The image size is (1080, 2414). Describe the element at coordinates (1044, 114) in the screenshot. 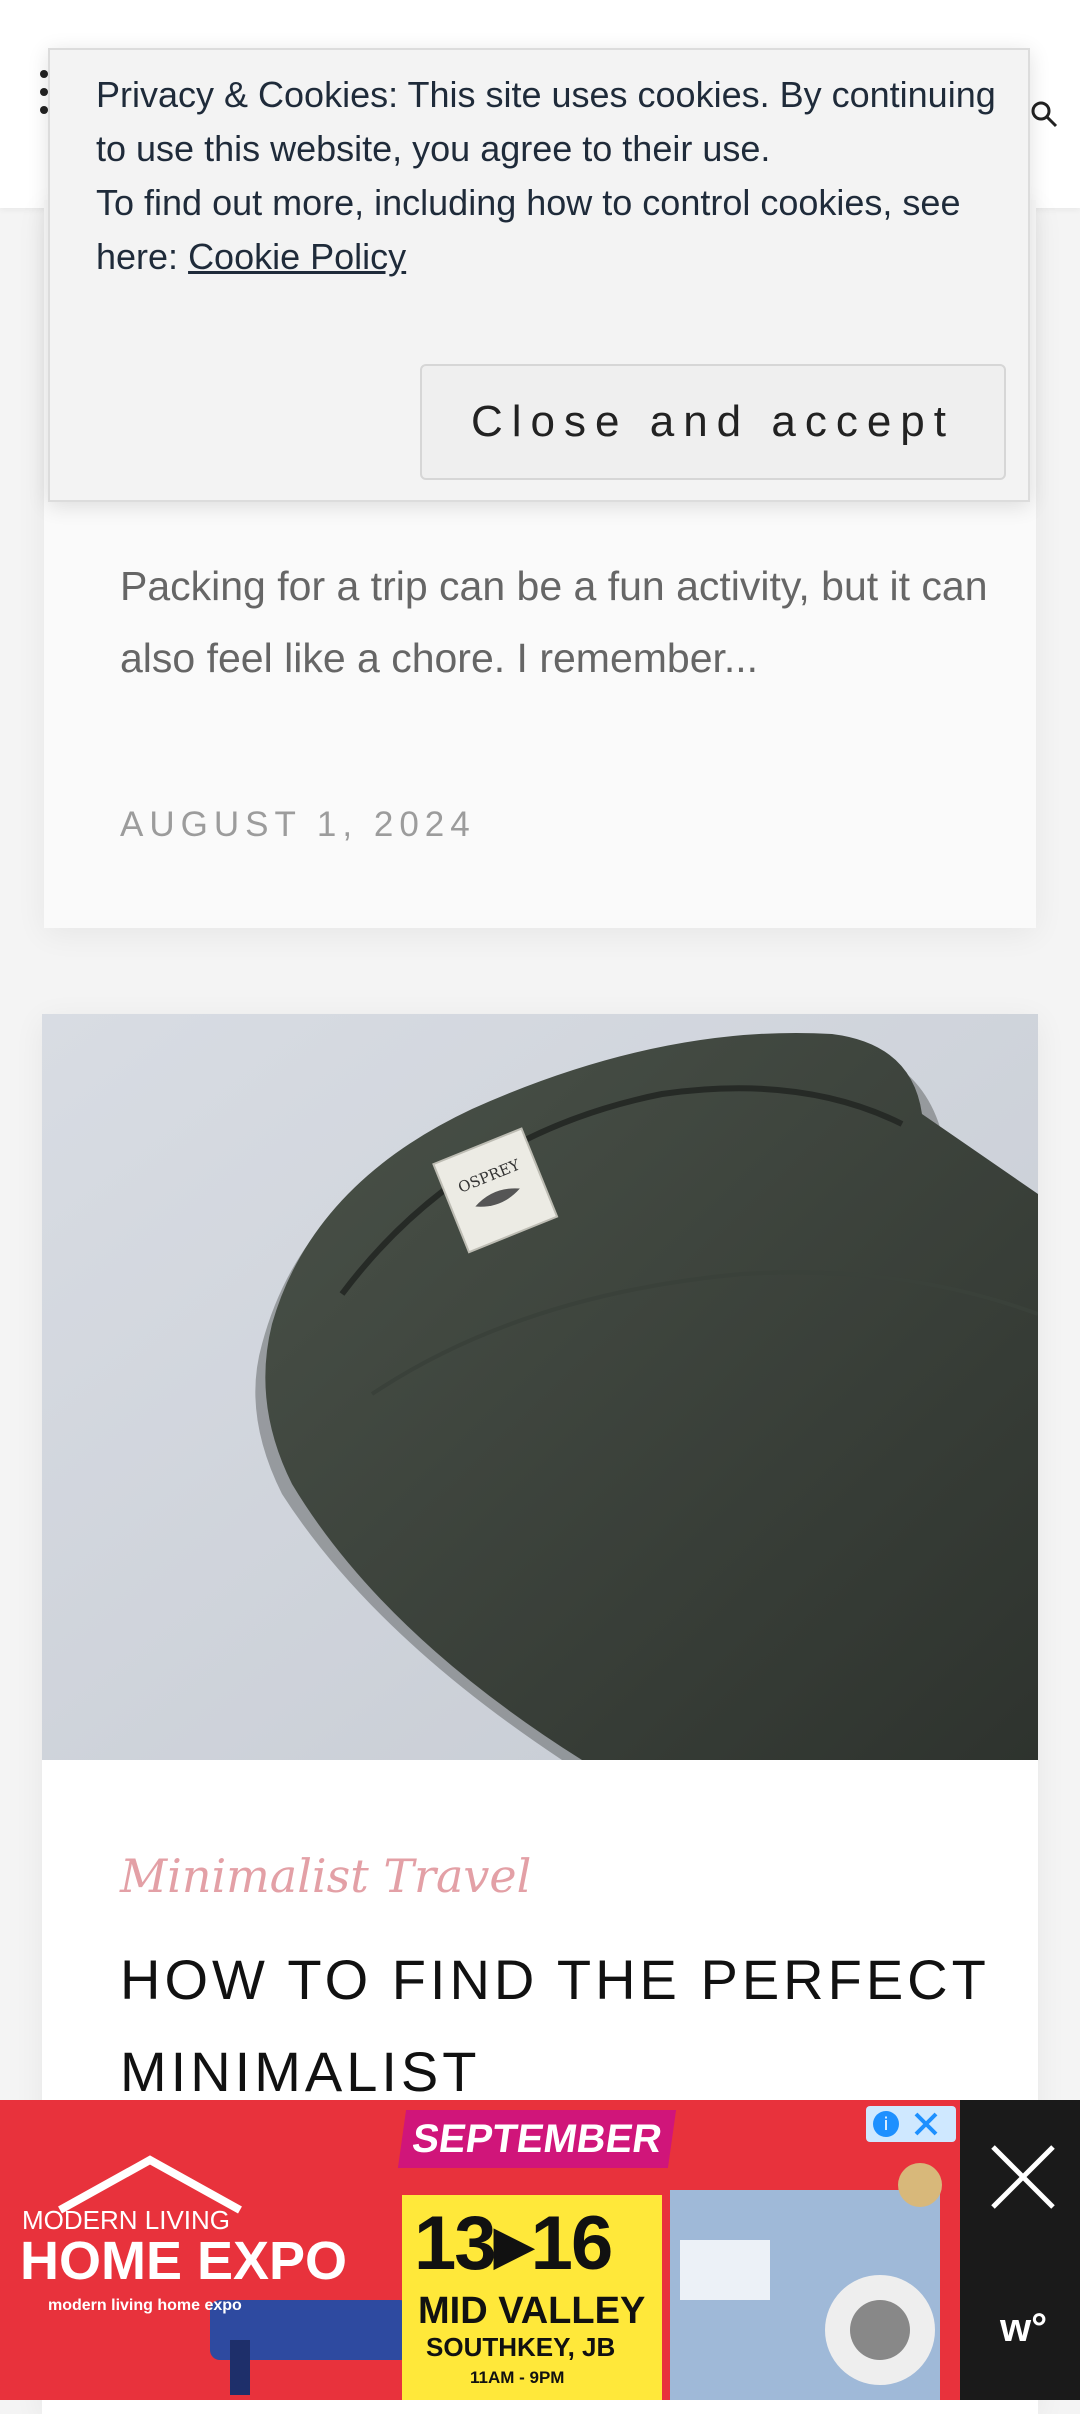

I see `search-icon` at that location.